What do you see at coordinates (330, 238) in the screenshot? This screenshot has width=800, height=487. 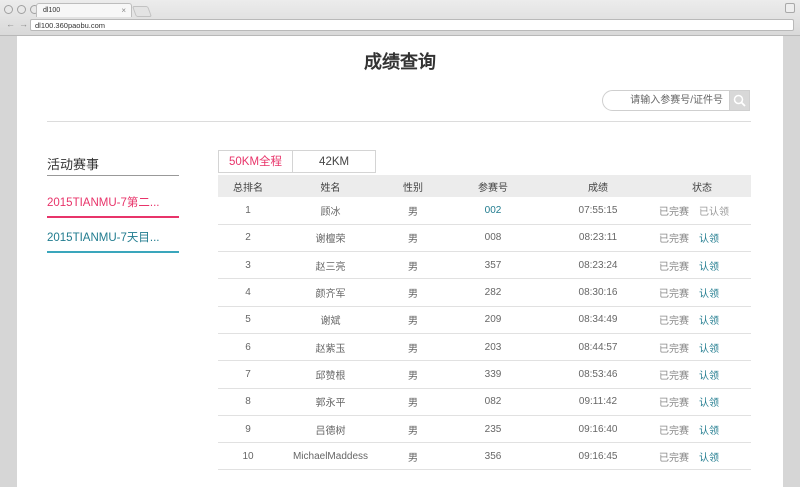 I see `name-cell: 谢檀荣` at bounding box center [330, 238].